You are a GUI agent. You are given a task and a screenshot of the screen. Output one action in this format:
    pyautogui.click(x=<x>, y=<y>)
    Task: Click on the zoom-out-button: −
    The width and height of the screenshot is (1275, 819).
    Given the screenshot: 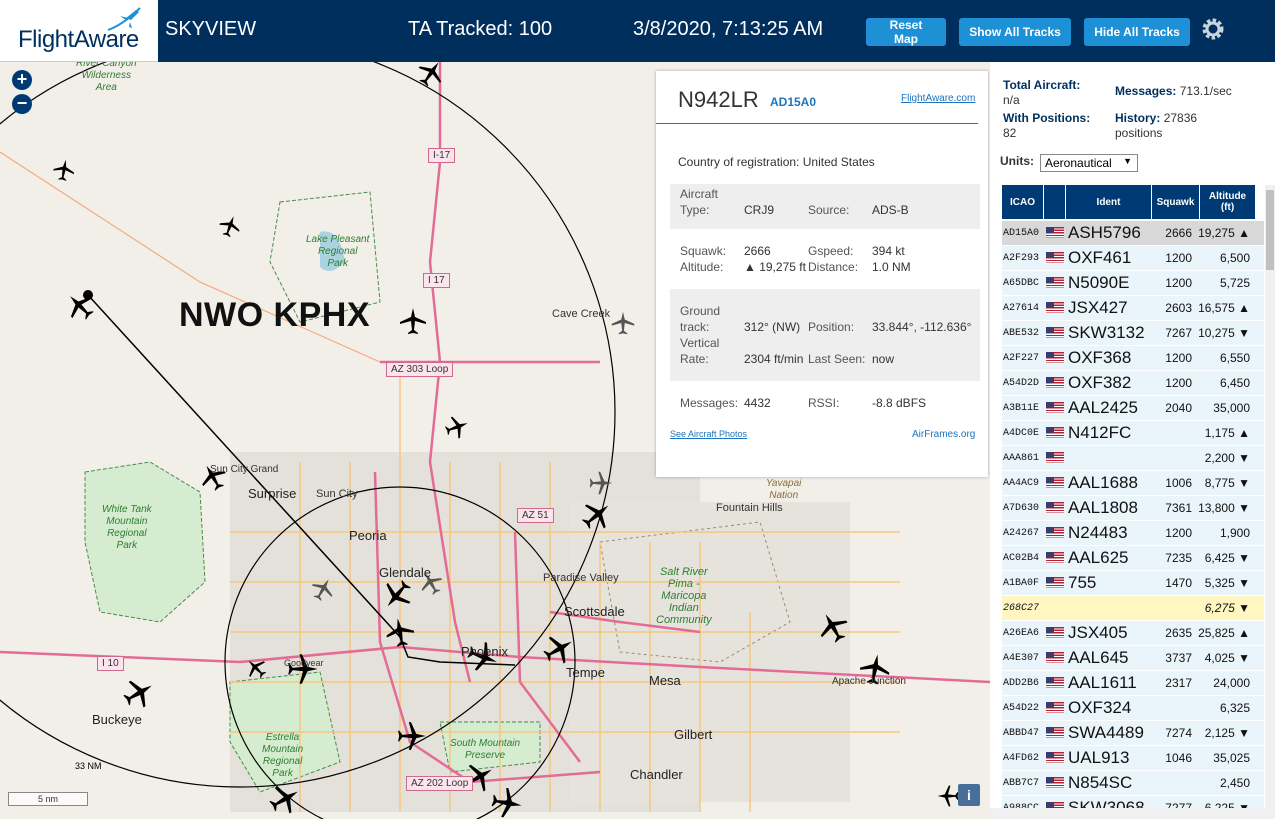 What is the action you would take?
    pyautogui.click(x=22, y=104)
    